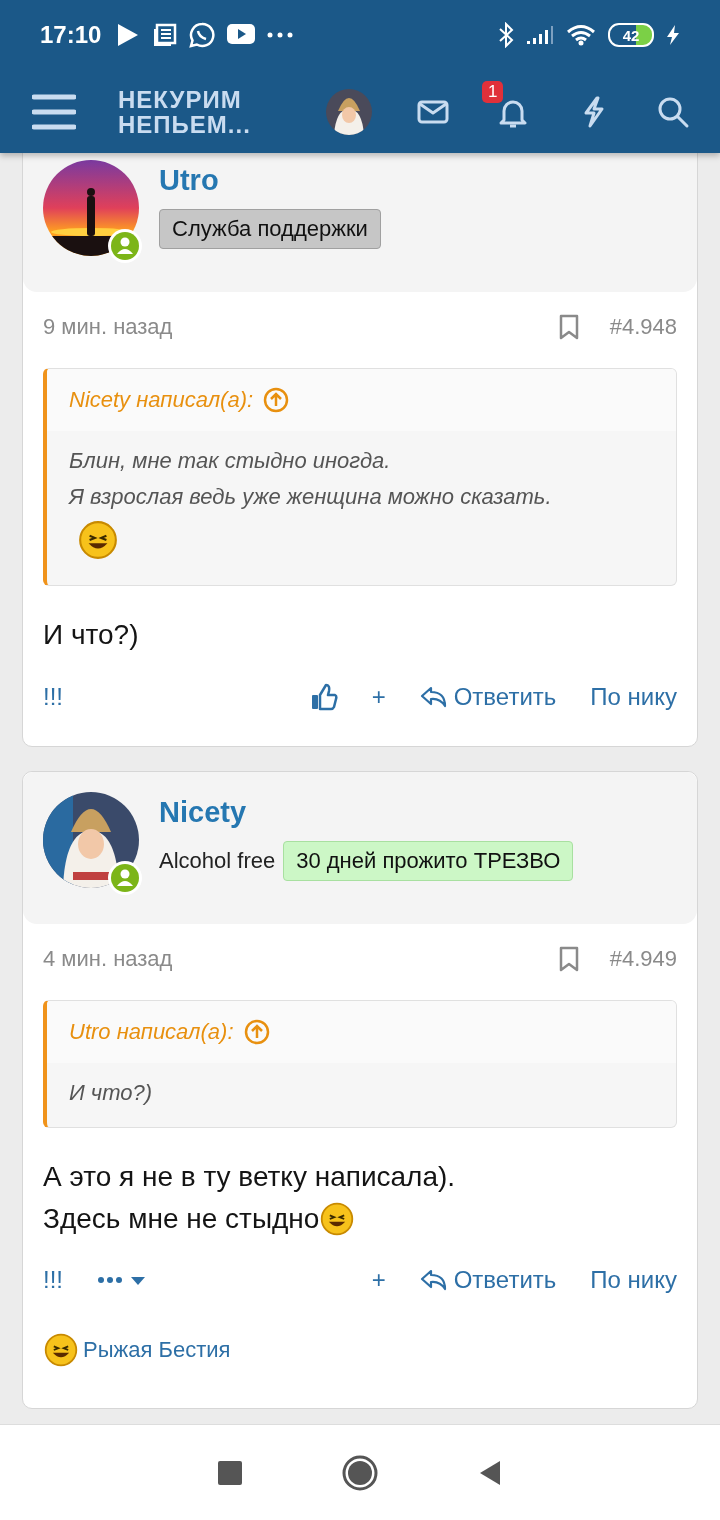 This screenshot has height=1520, width=720. What do you see at coordinates (493, 91) in the screenshot?
I see `notification-count: 1` at bounding box center [493, 91].